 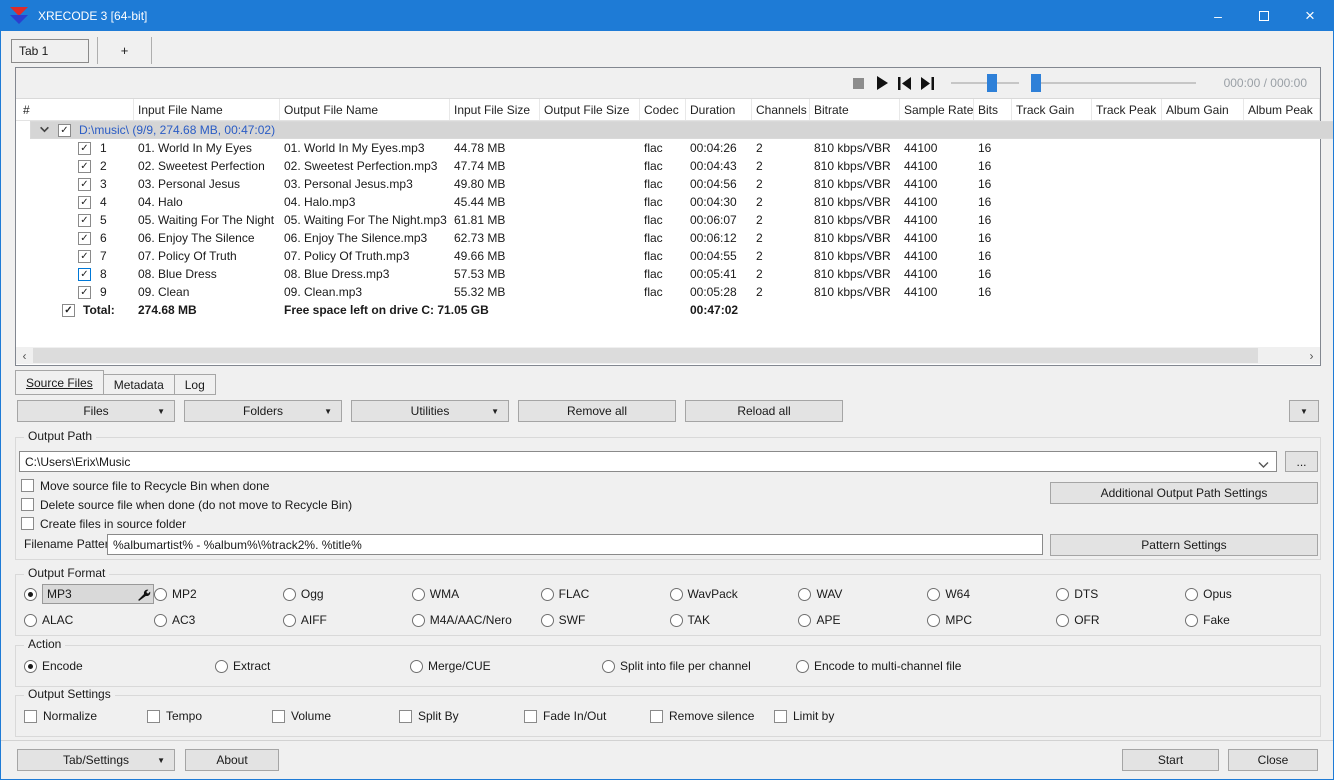 I want to click on column-header: Channels, so click(x=781, y=109).